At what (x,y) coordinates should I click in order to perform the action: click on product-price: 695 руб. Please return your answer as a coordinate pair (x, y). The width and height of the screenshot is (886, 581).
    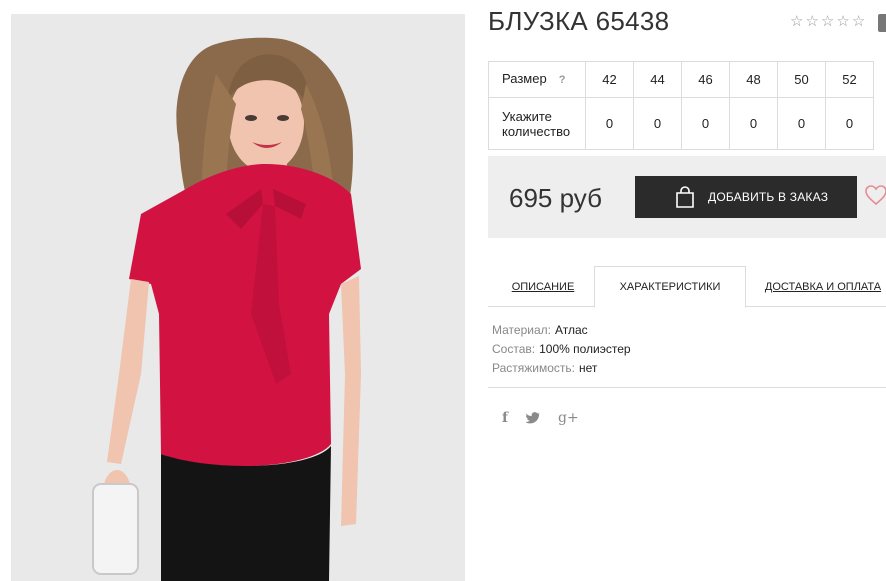
    Looking at the image, I should click on (555, 198).